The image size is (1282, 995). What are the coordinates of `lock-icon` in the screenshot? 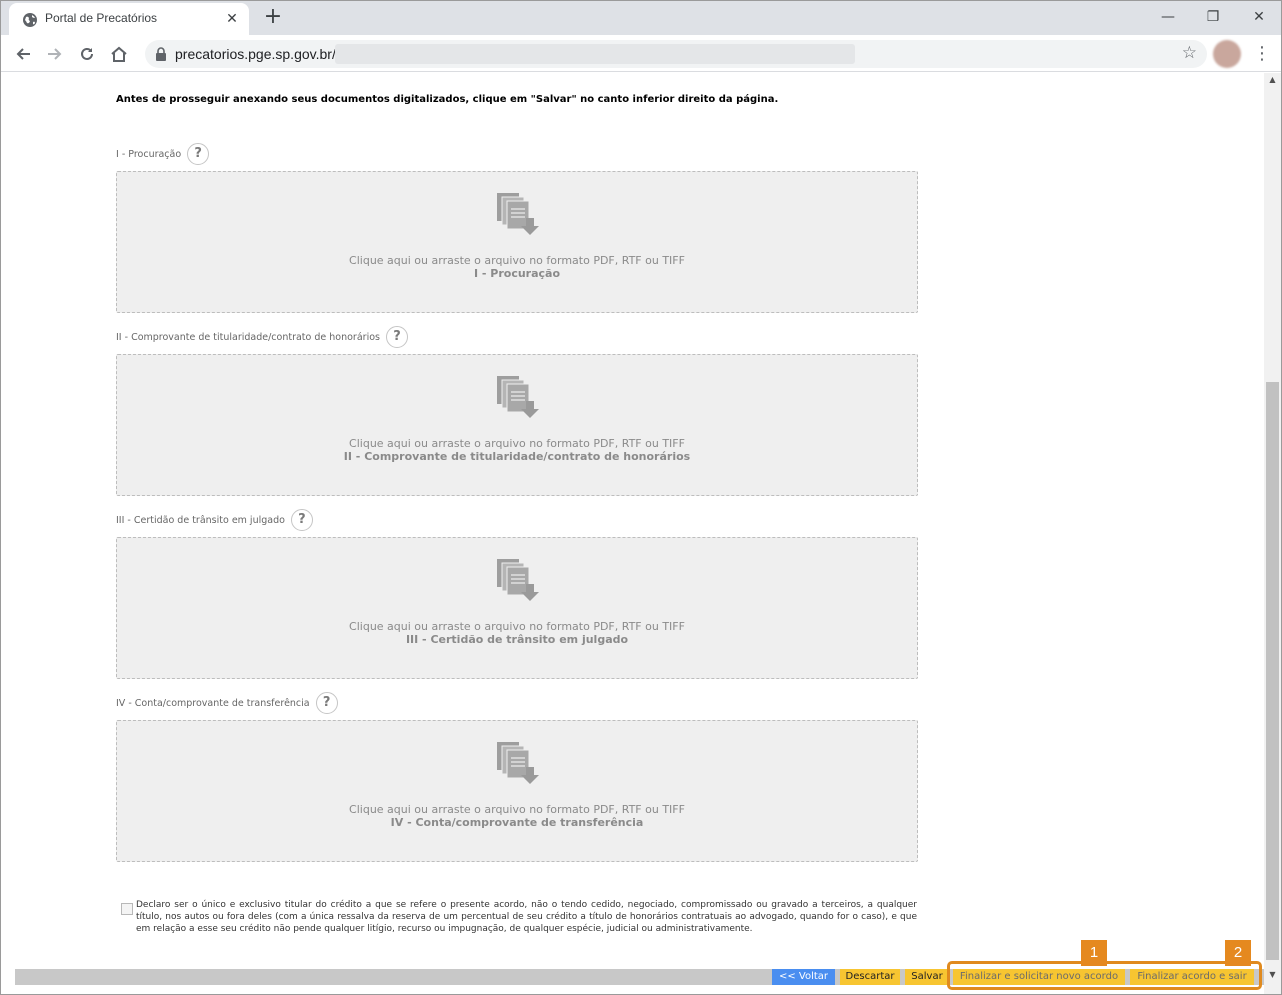 It's located at (161, 54).